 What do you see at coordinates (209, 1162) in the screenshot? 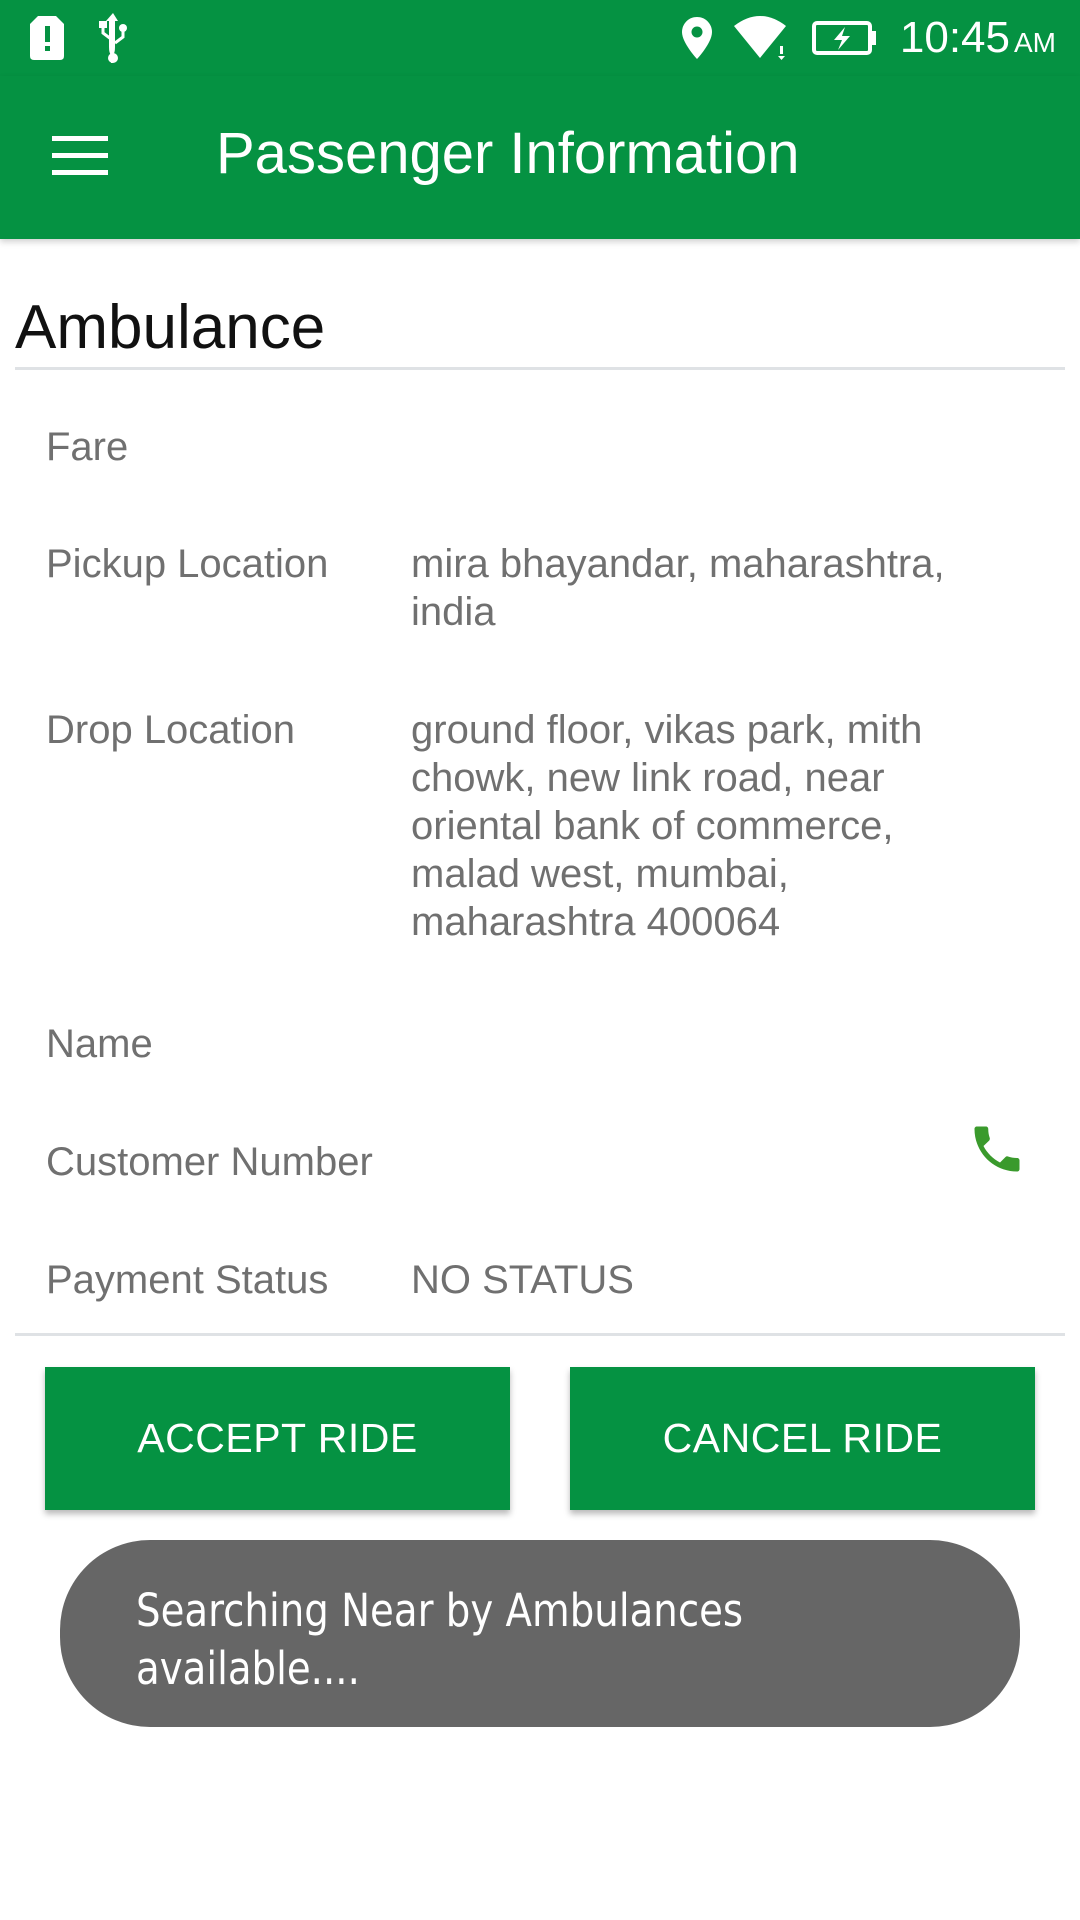
I see `customer-number-label: Customer Number` at bounding box center [209, 1162].